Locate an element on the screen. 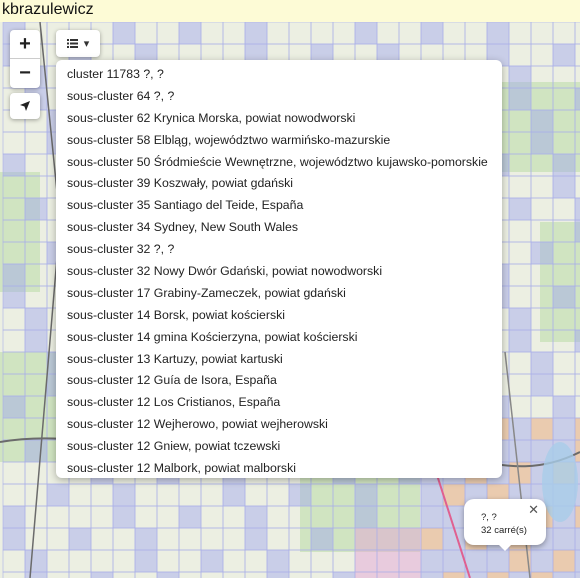  zoom-control: + − is located at coordinates (25, 59).